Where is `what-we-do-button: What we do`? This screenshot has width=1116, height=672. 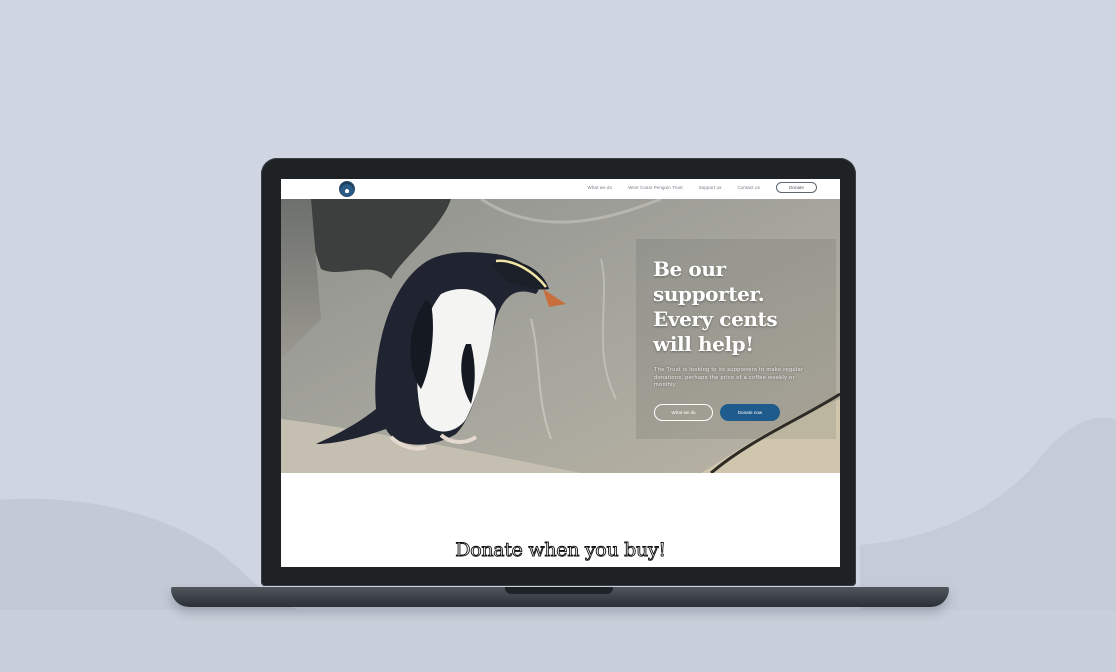 what-we-do-button: What we do is located at coordinates (683, 412).